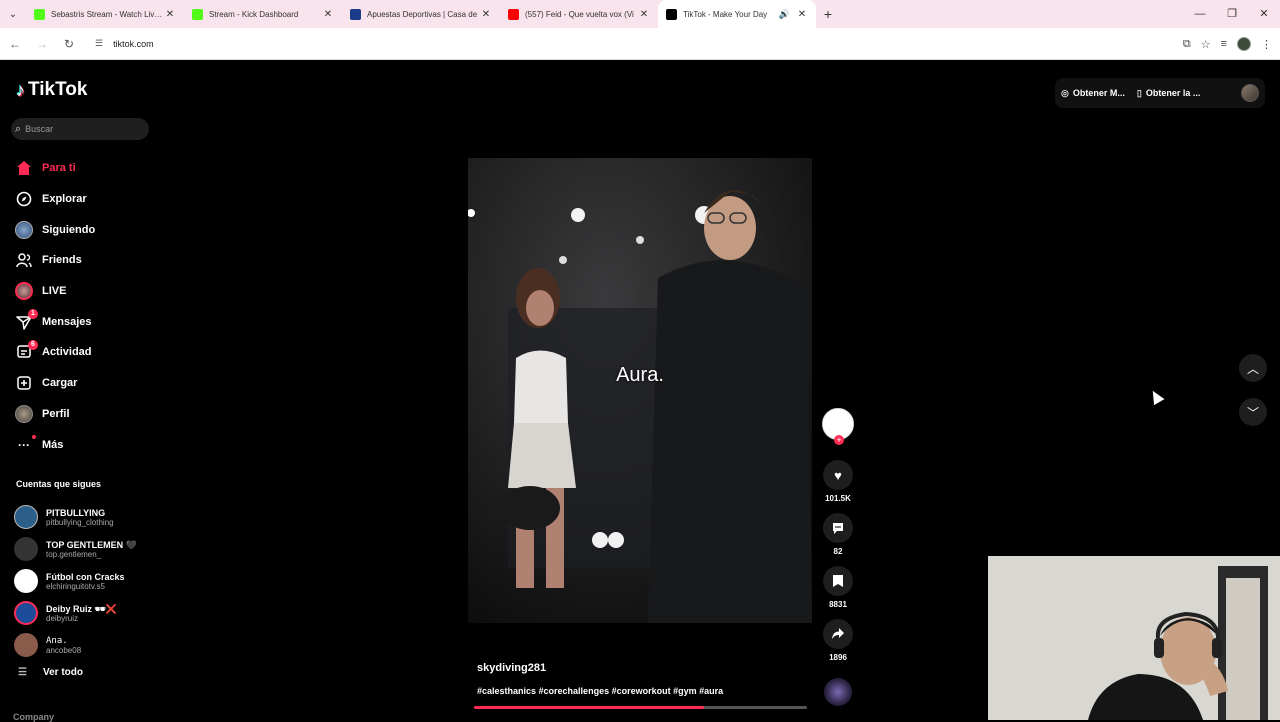  What do you see at coordinates (1250, 93) in the screenshot?
I see `user-avatar` at bounding box center [1250, 93].